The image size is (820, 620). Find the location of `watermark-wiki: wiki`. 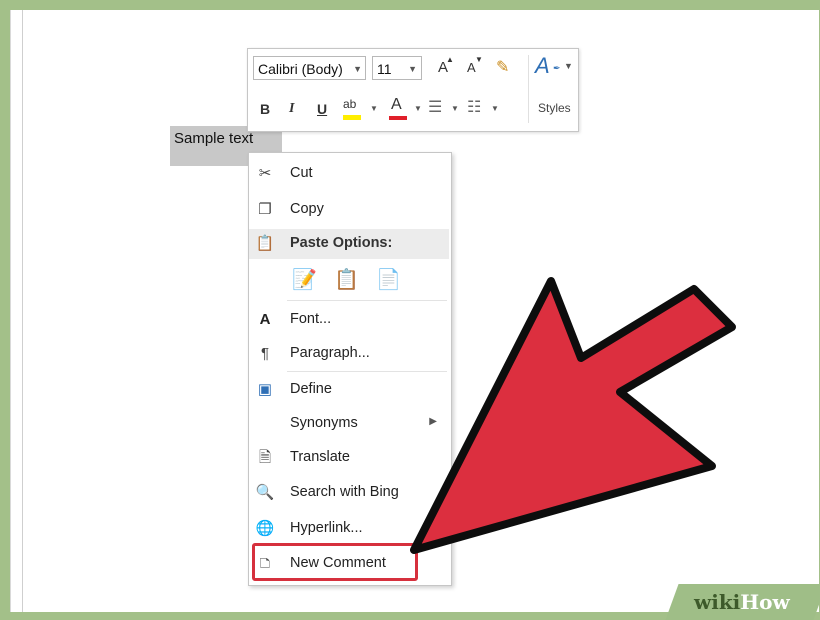

watermark-wiki: wiki is located at coordinates (717, 602).